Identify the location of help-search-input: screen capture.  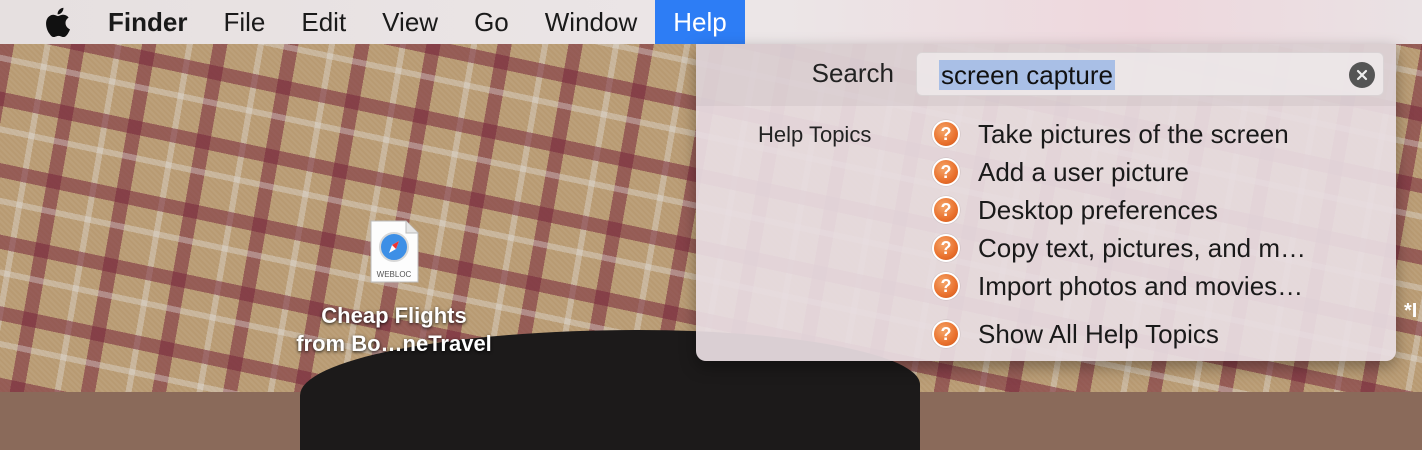
(1150, 74).